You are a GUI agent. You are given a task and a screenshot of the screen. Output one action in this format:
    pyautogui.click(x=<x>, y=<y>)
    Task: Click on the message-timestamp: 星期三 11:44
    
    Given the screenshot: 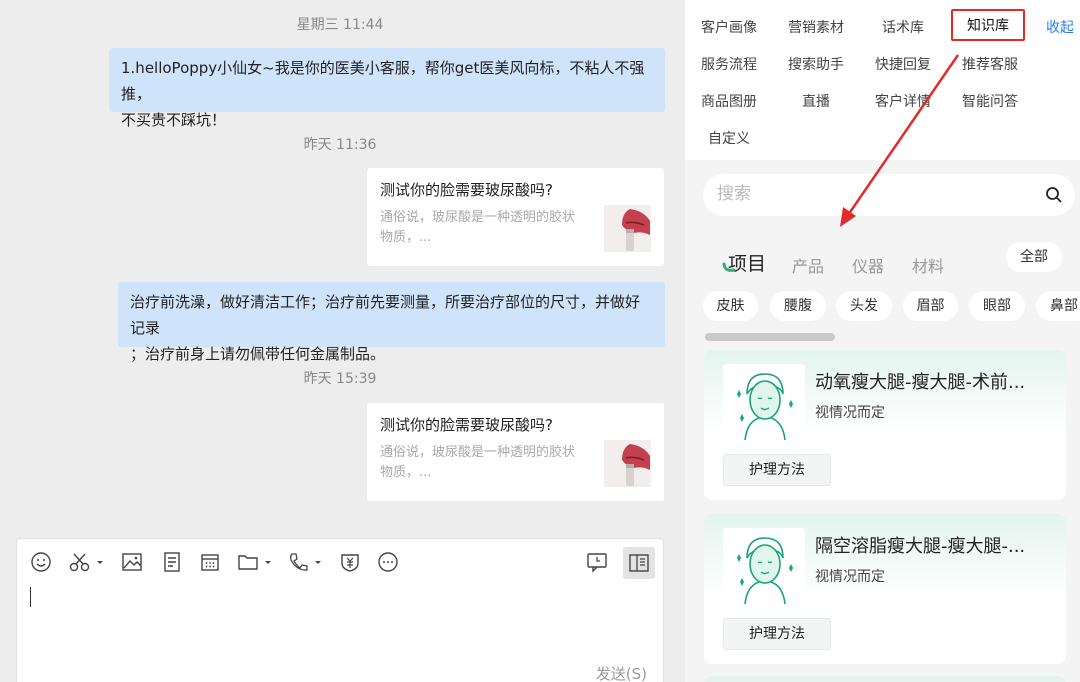 What is the action you would take?
    pyautogui.click(x=340, y=25)
    